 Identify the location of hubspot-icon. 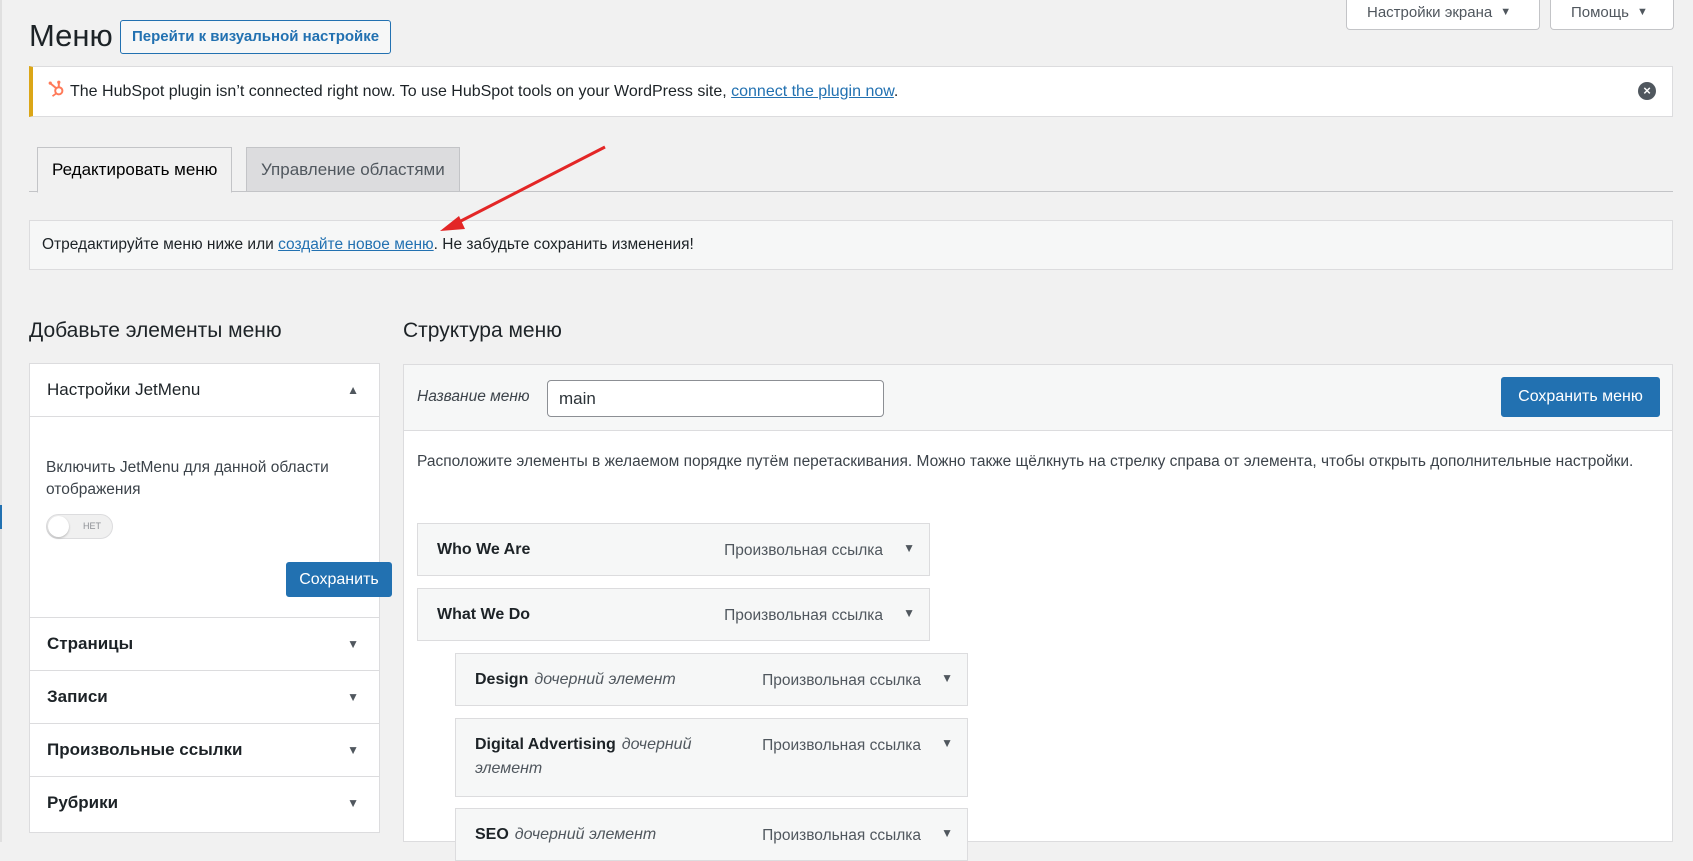
(56, 88).